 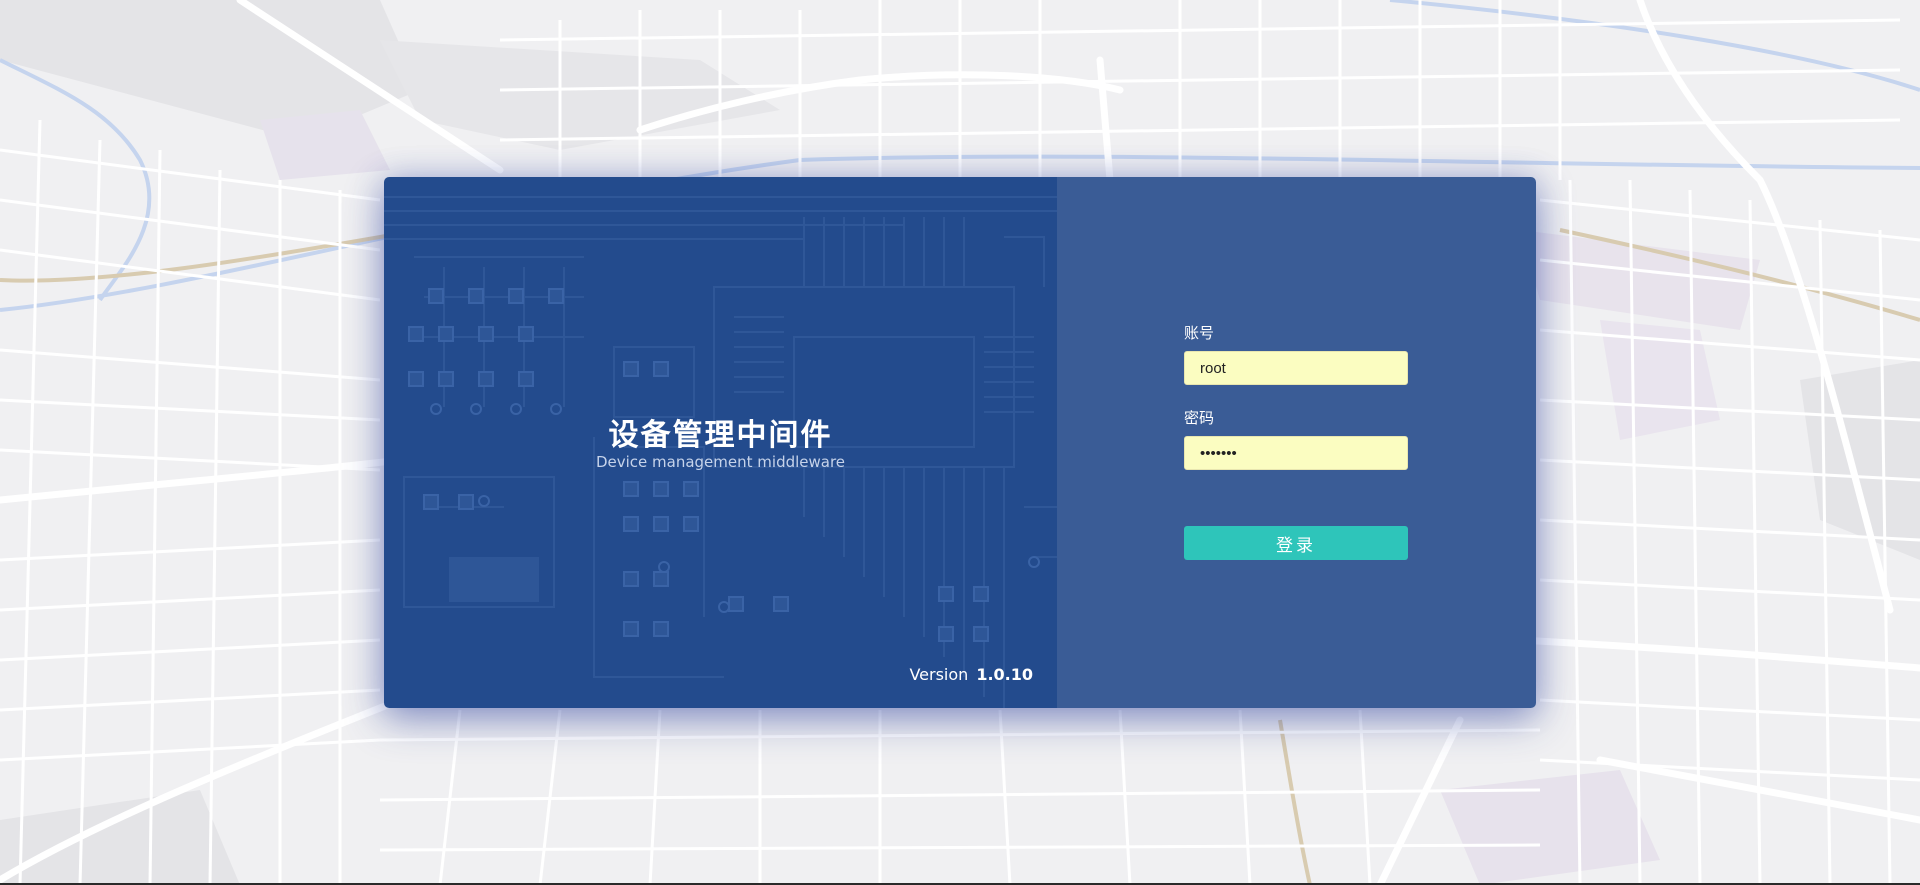 I want to click on version-number: 1.0.10, so click(x=1004, y=674).